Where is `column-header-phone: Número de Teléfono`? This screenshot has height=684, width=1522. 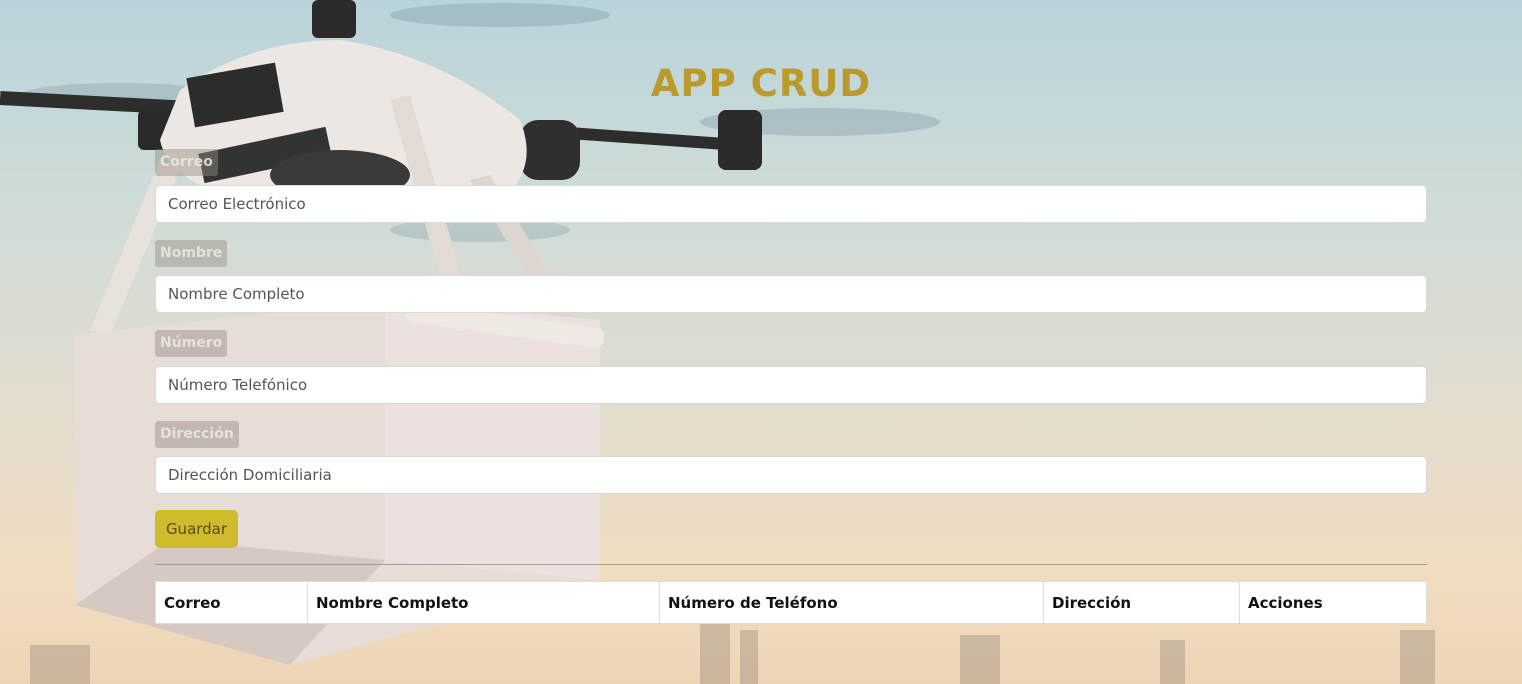 column-header-phone: Número de Teléfono is located at coordinates (851, 602).